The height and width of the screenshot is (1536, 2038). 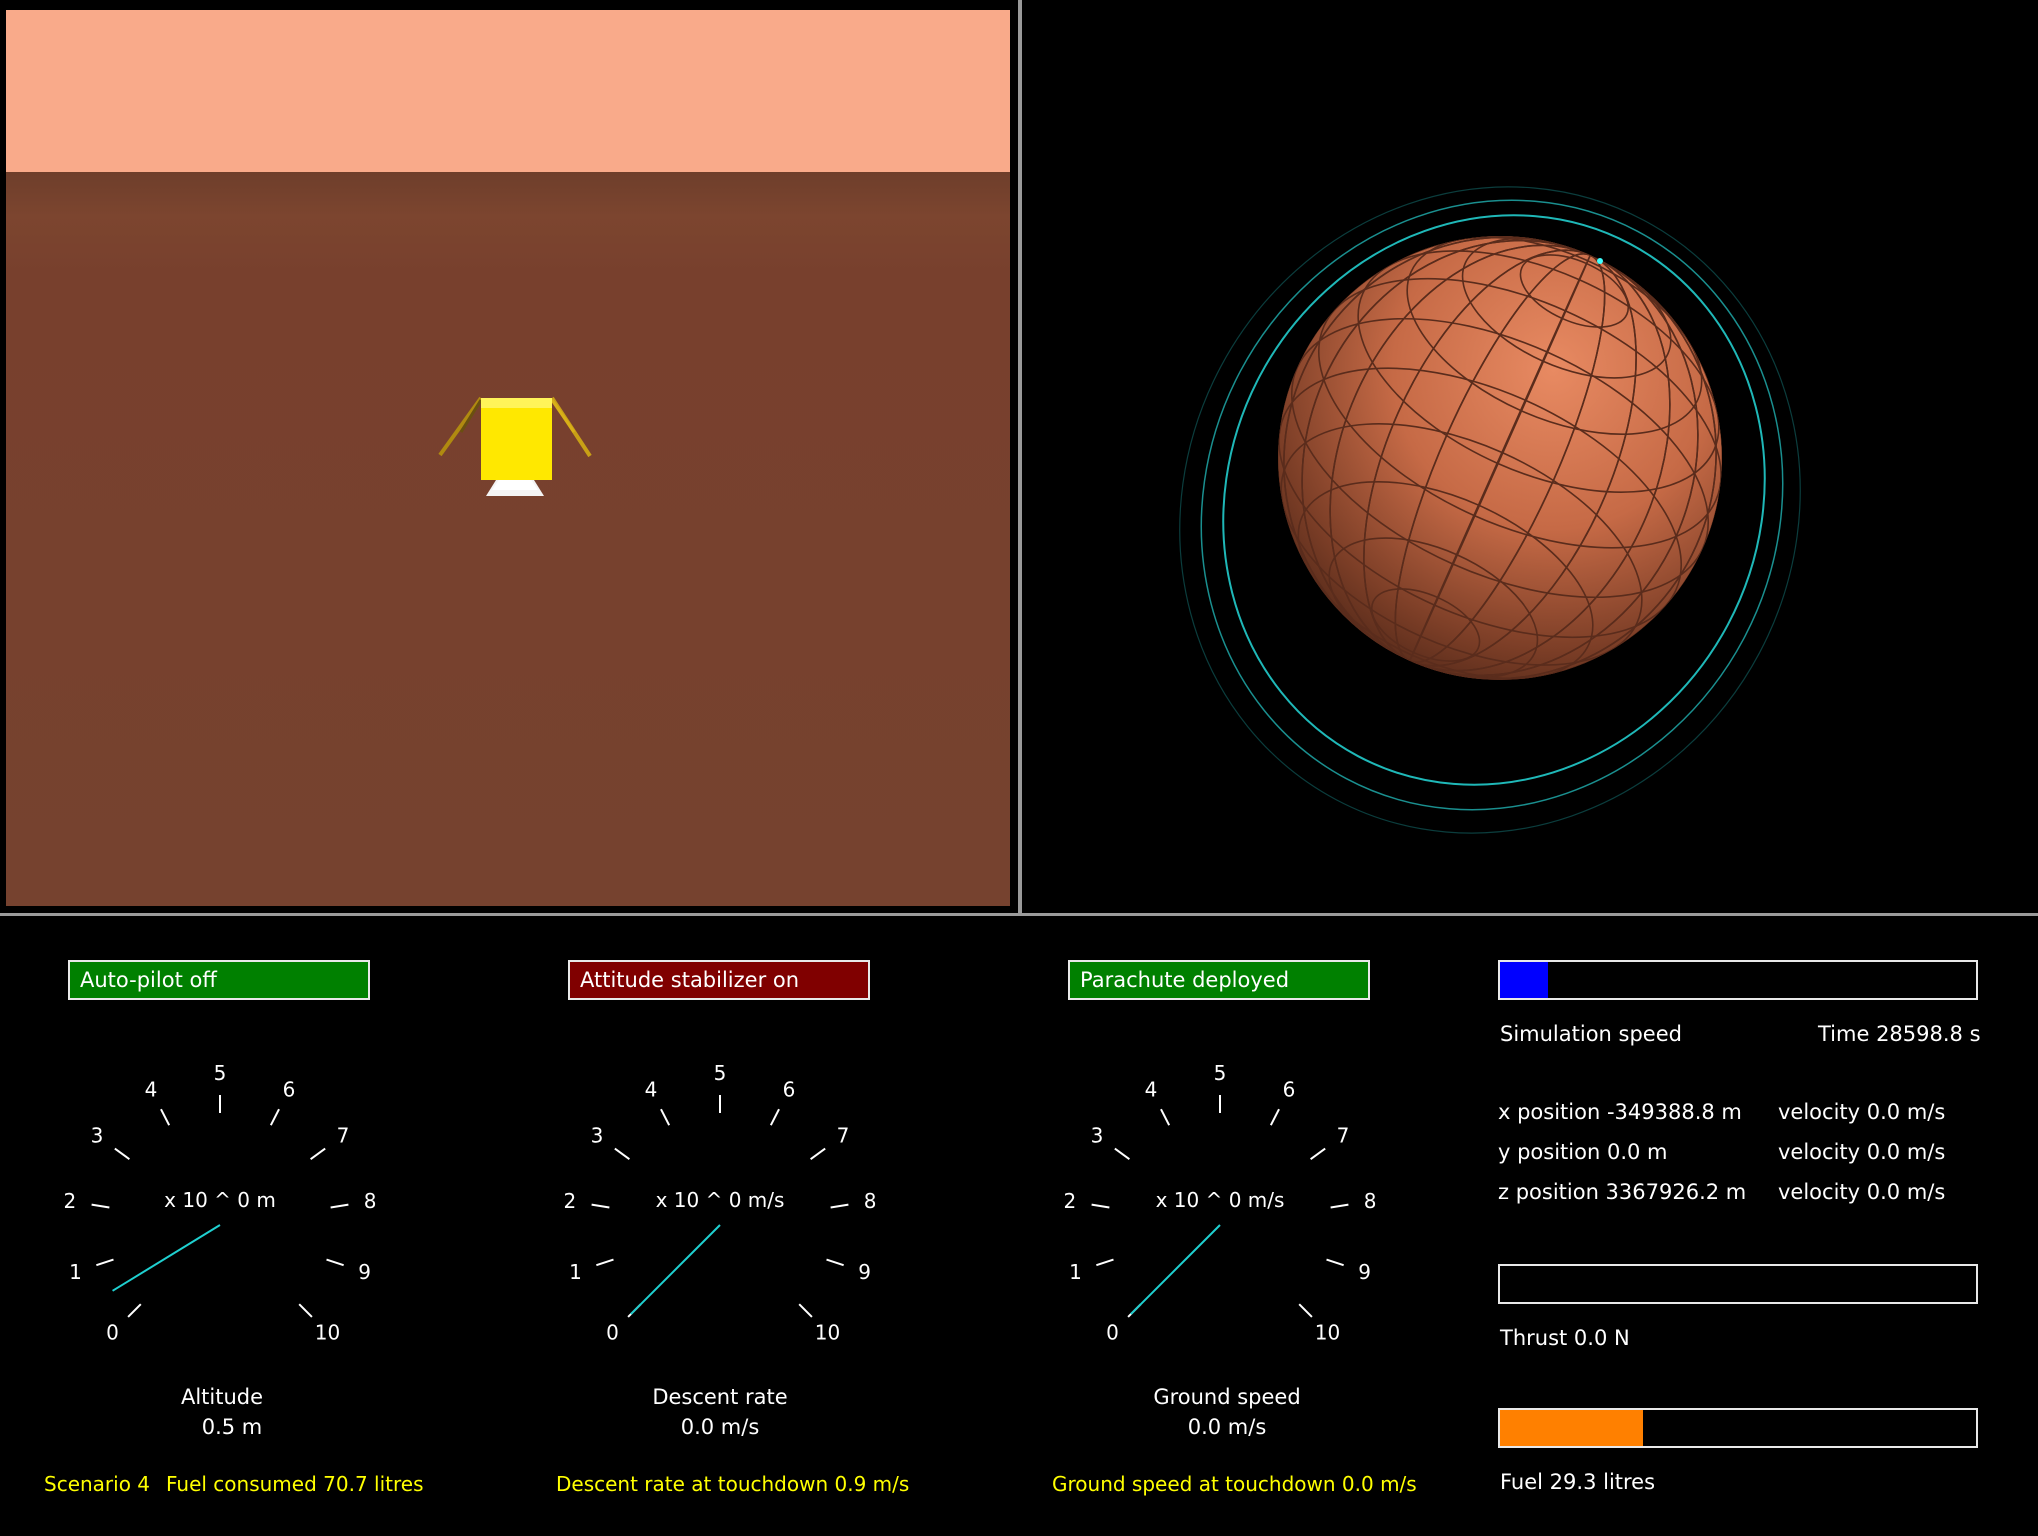 I want to click on fuel-bar, so click(x=1738, y=1428).